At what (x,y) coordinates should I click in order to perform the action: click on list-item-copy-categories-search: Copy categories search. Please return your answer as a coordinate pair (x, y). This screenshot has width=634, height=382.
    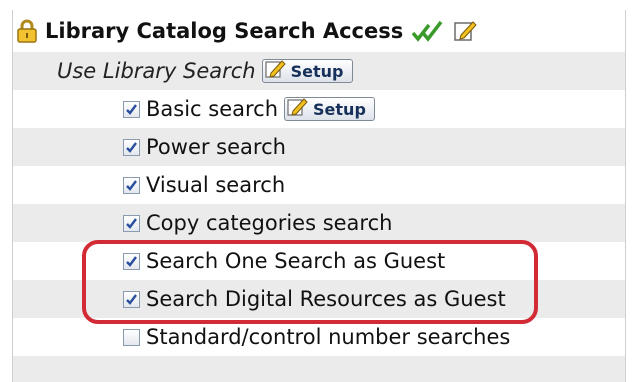
    Looking at the image, I should click on (319, 223).